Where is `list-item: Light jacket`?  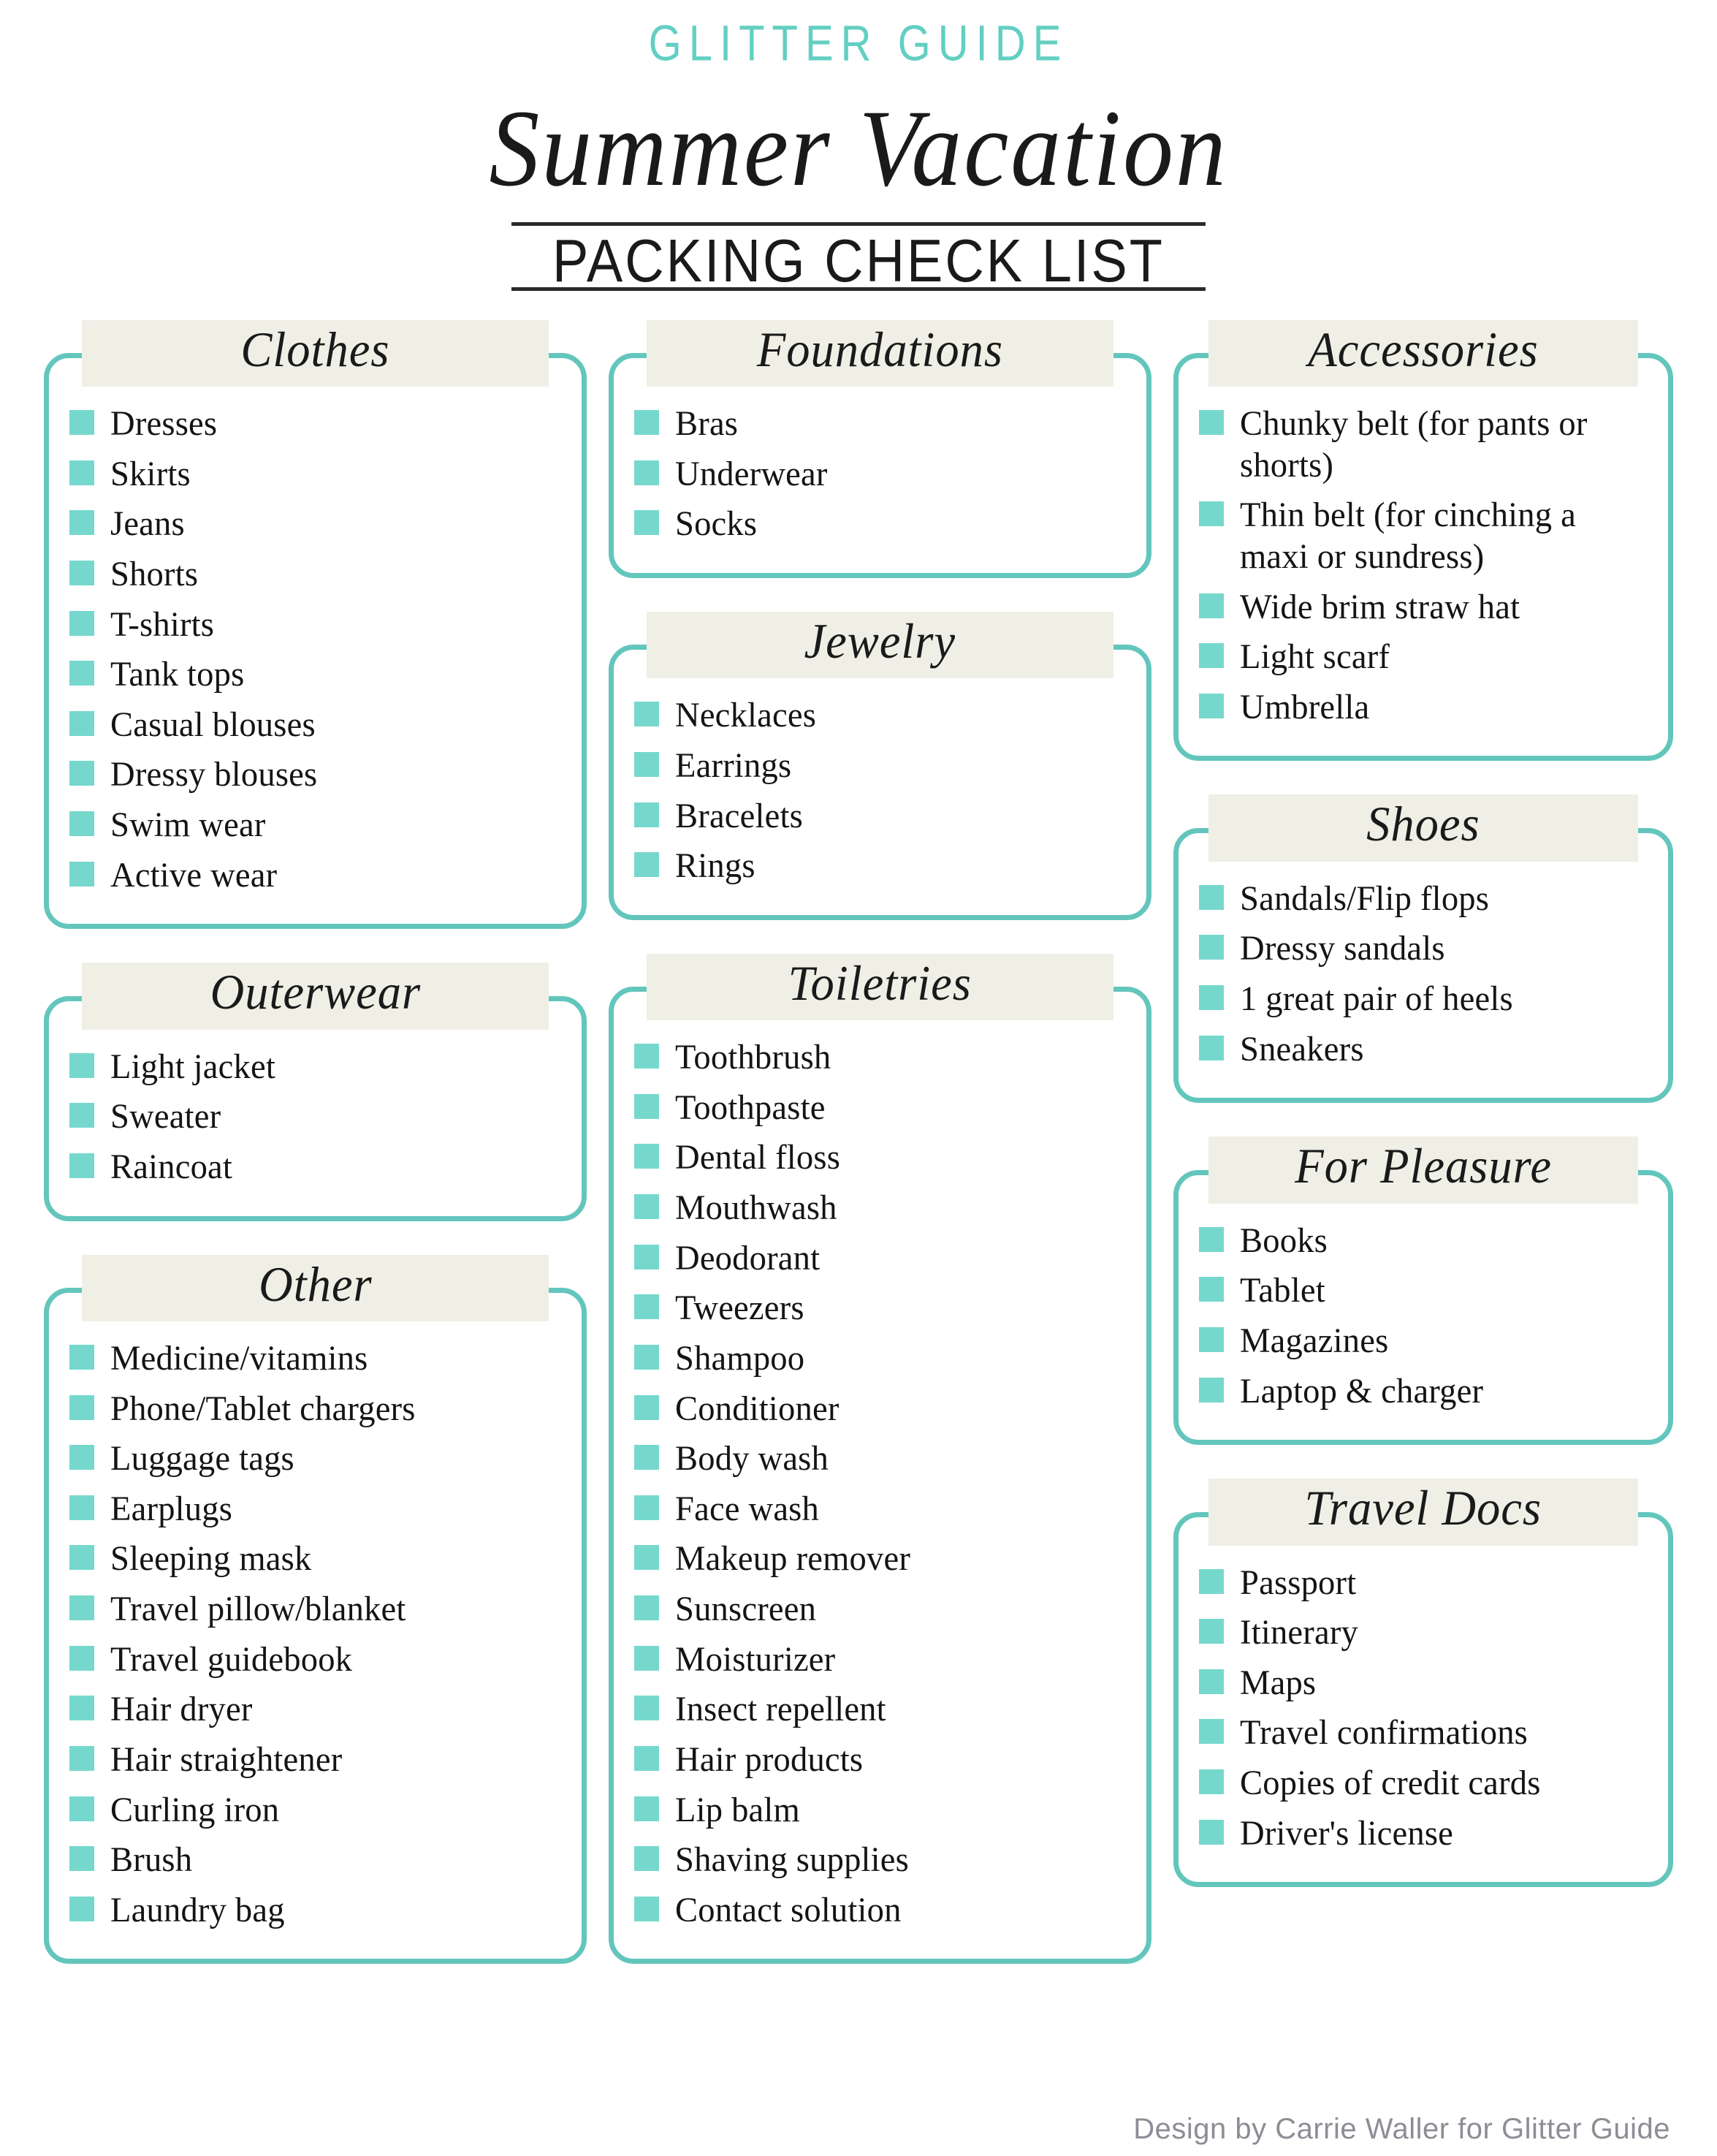 list-item: Light jacket is located at coordinates (315, 1067).